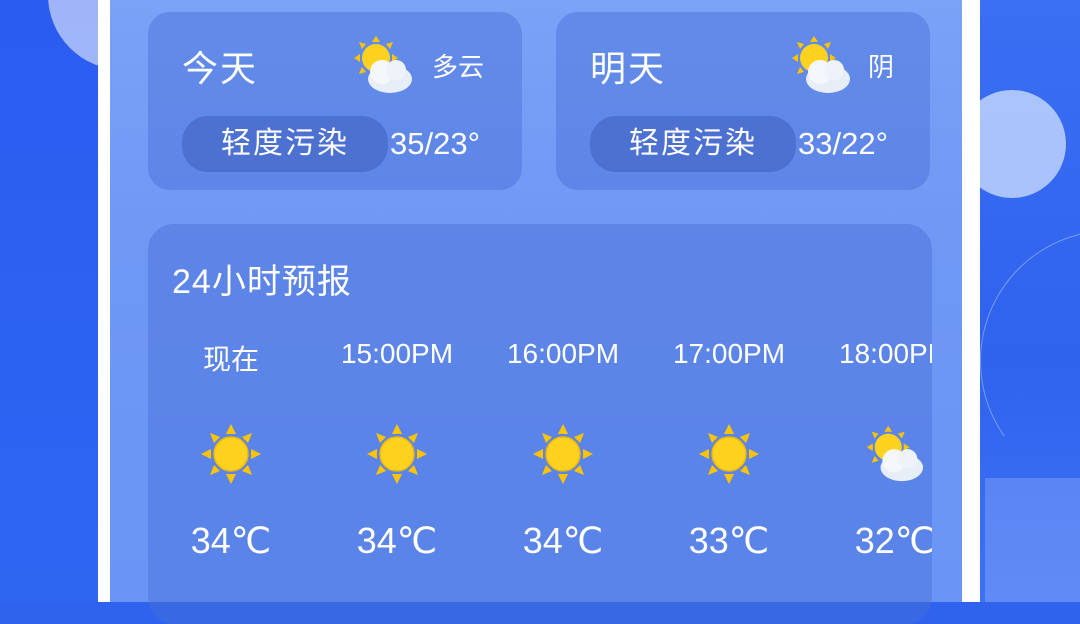 This screenshot has width=1080, height=624. What do you see at coordinates (335, 101) in the screenshot?
I see `today-card: 今天 多云 轻度污染 35/23°` at bounding box center [335, 101].